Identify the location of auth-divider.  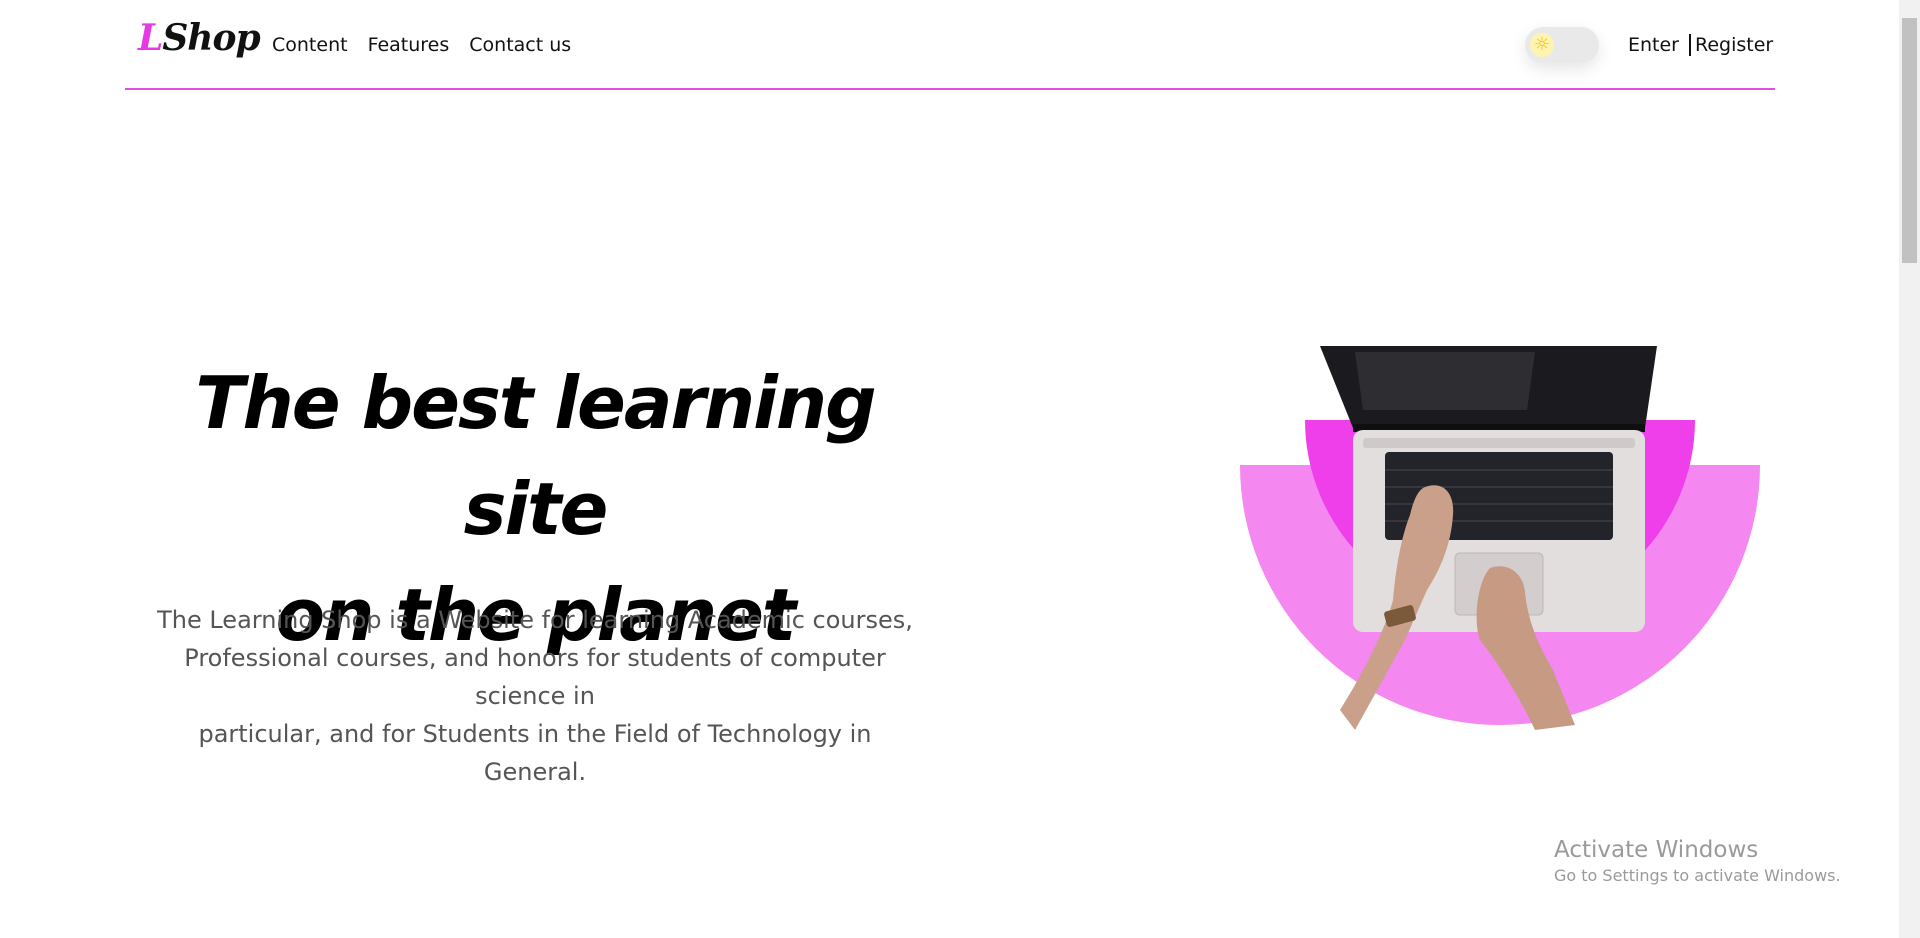
(1690, 45).